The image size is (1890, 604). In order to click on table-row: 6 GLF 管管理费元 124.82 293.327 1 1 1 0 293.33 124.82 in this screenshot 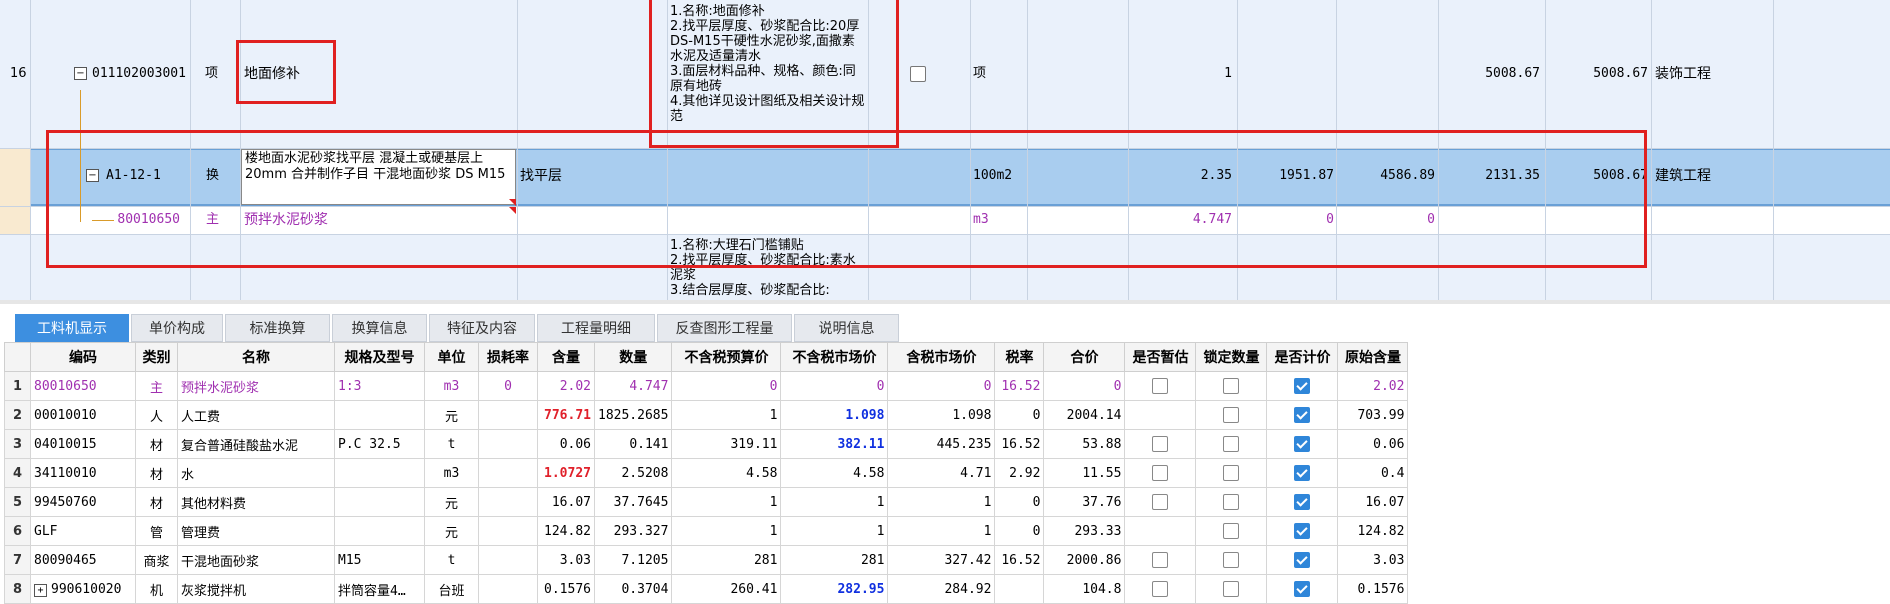, I will do `click(706, 531)`.